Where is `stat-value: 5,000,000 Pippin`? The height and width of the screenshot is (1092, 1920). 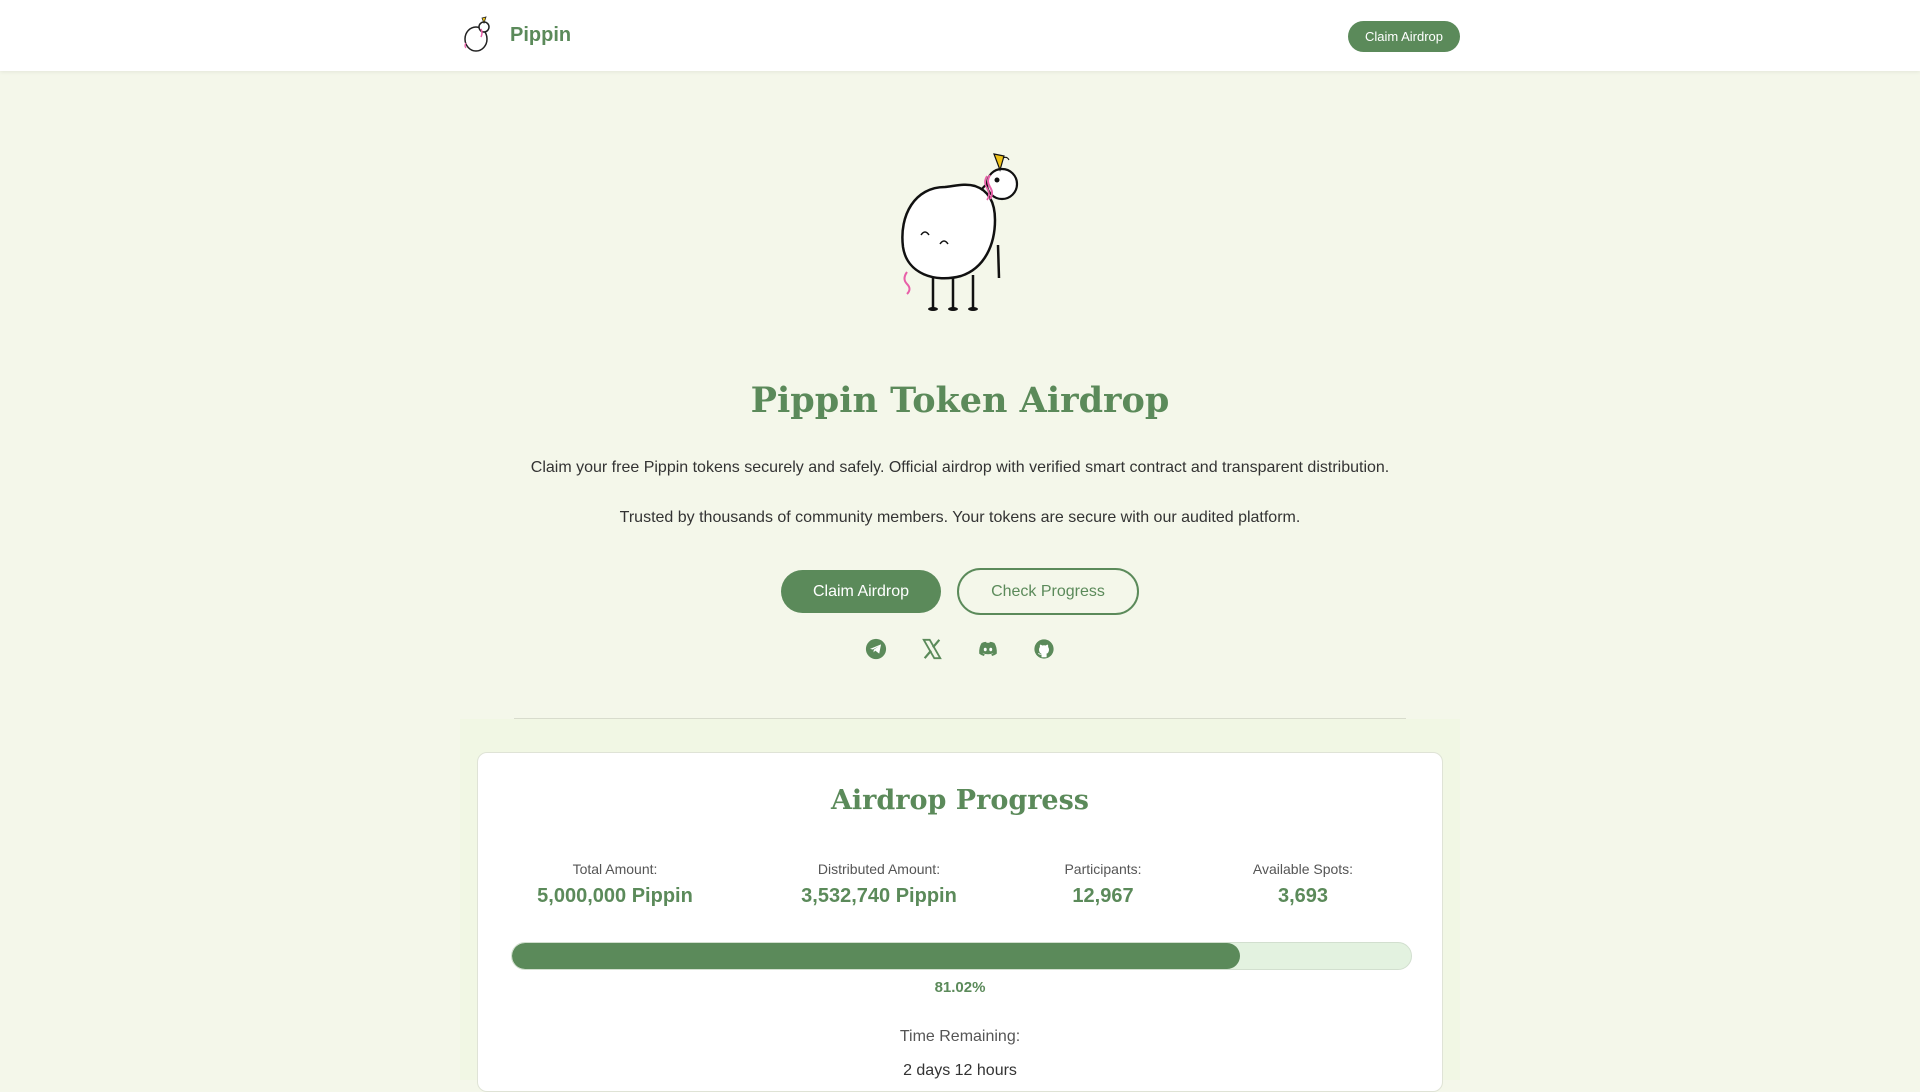 stat-value: 5,000,000 Pippin is located at coordinates (615, 896).